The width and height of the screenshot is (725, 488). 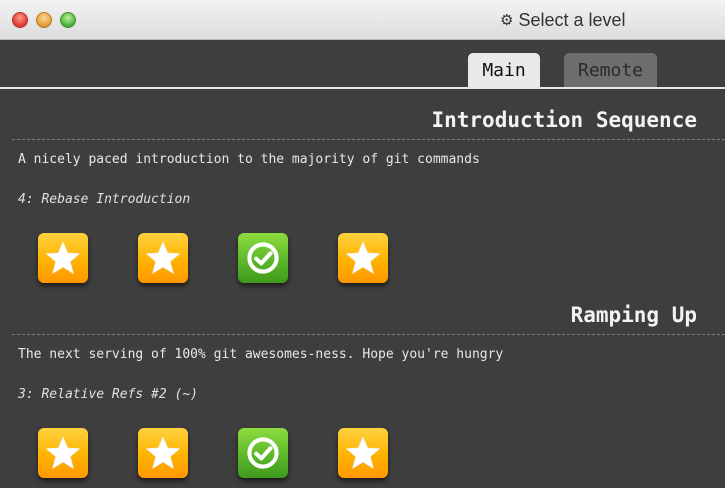 I want to click on tab-remote: Remote, so click(x=610, y=70).